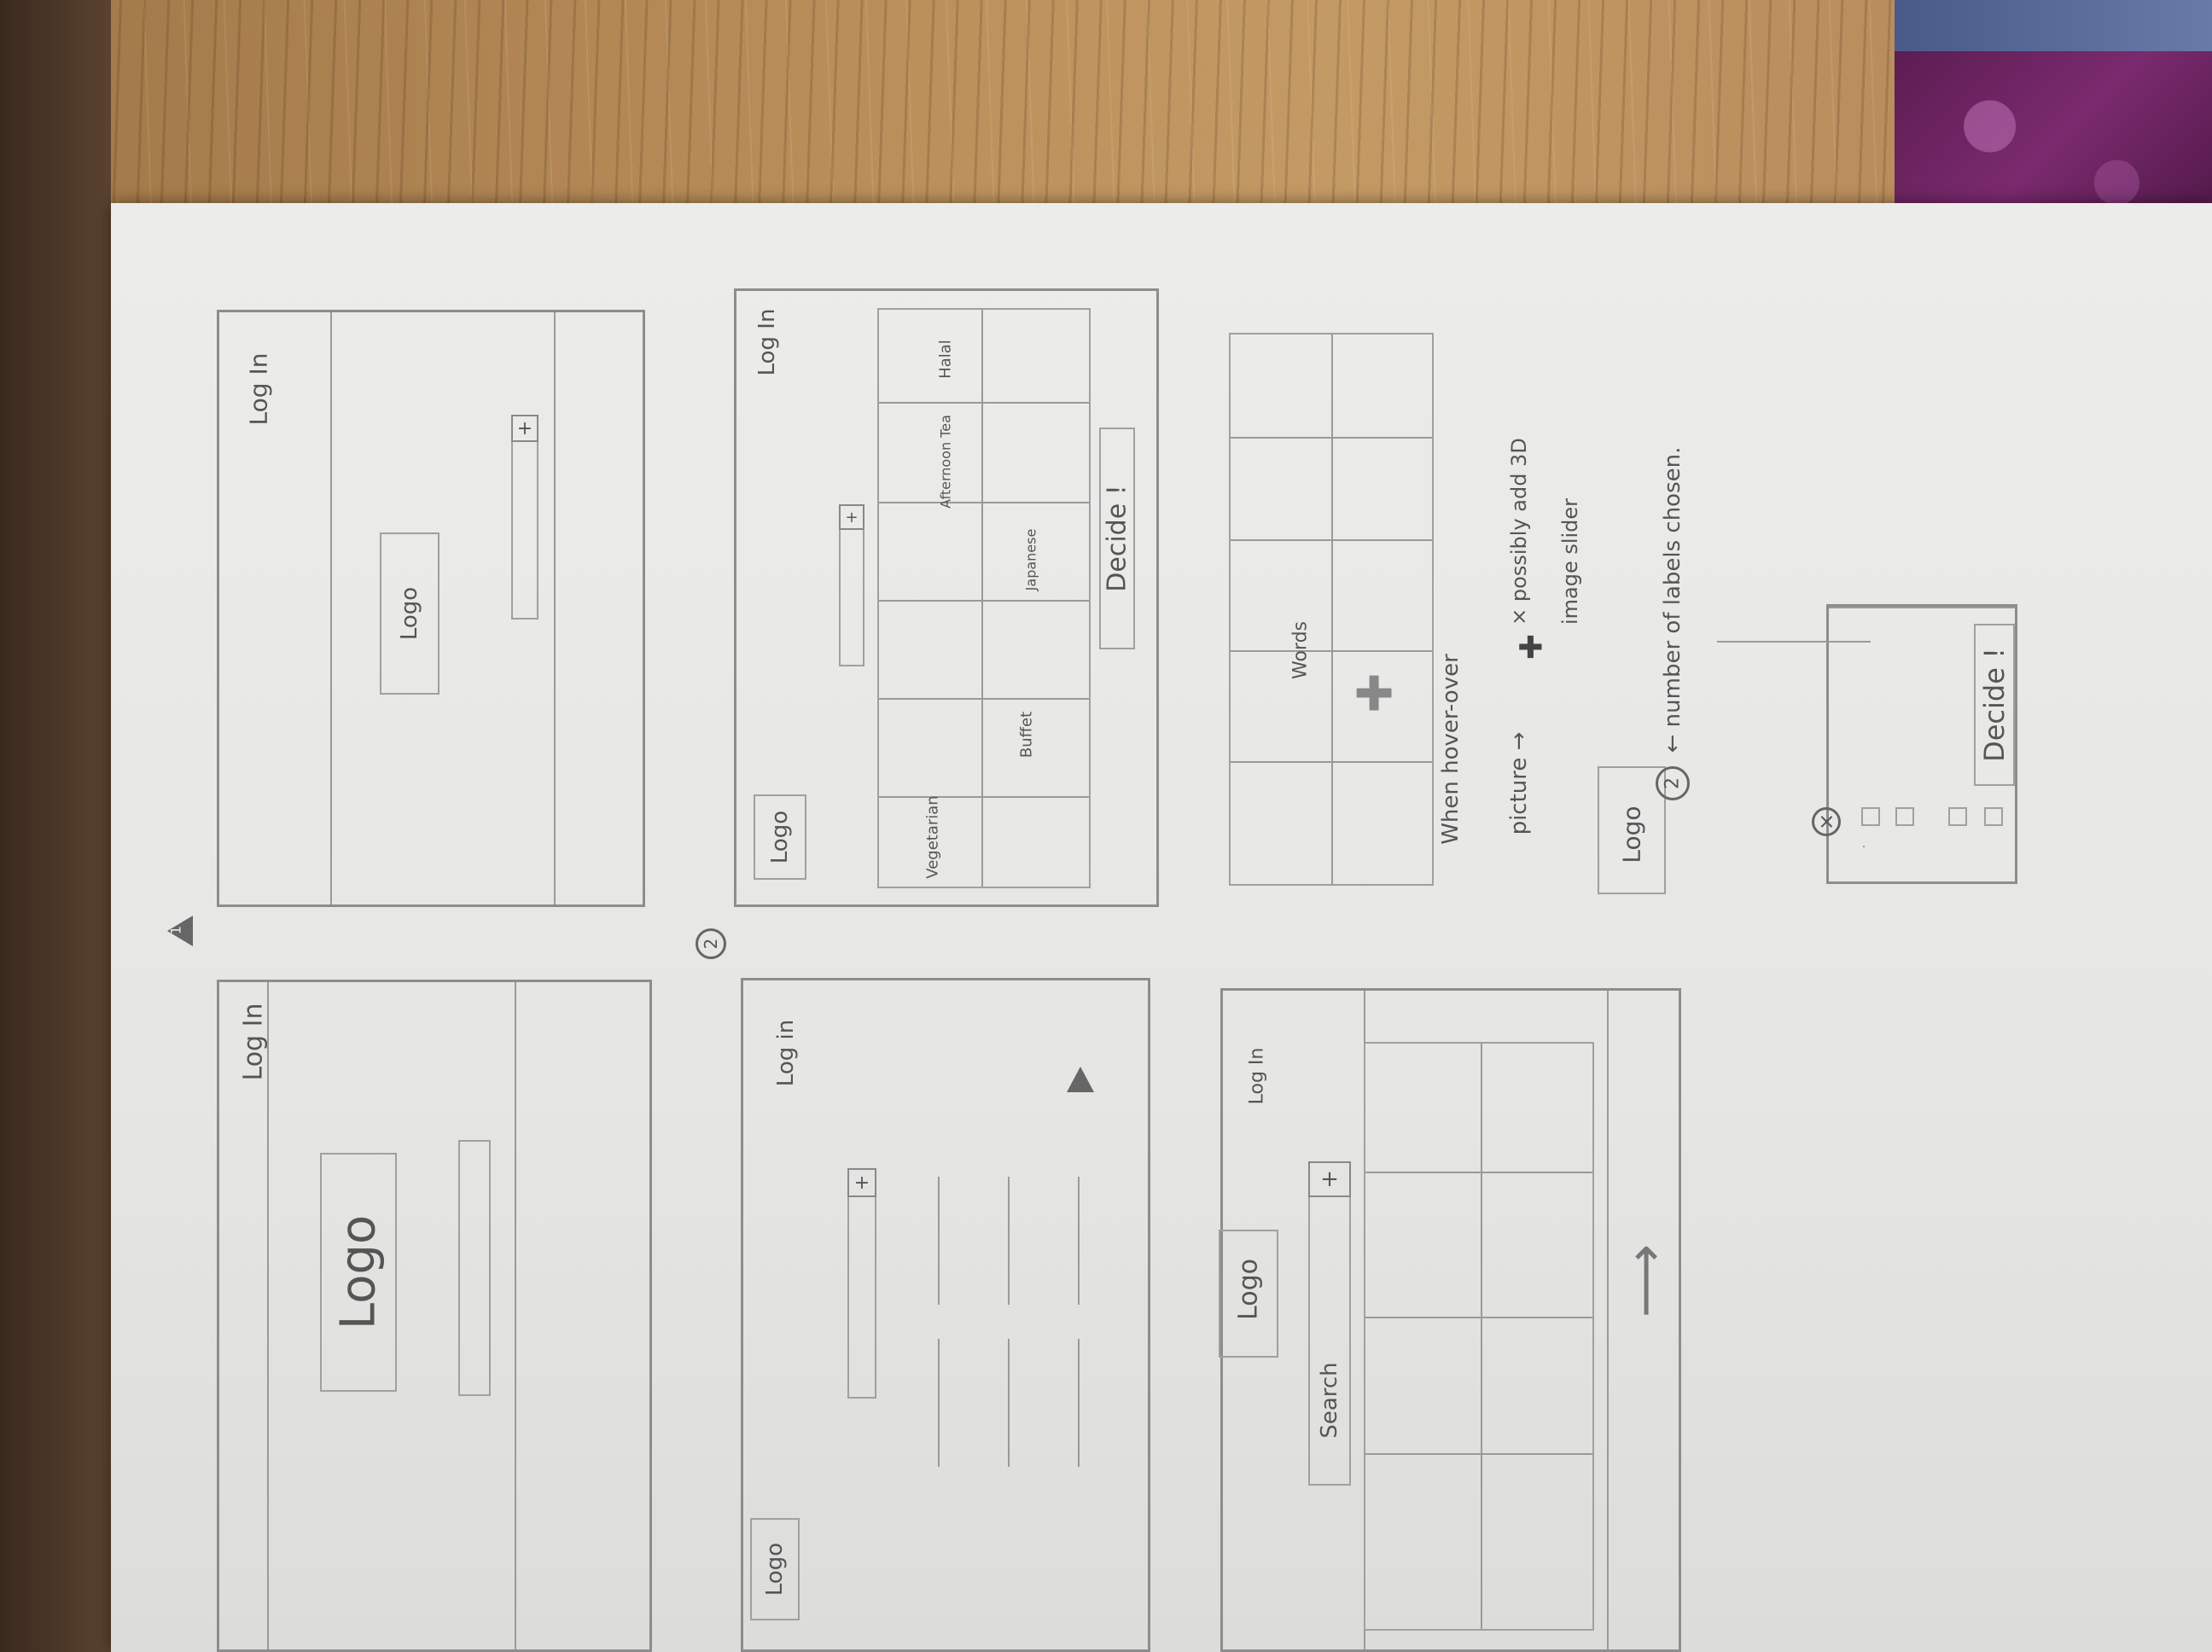 The width and height of the screenshot is (2212, 1652). I want to click on sketch-number-1: 1, so click(175, 930).